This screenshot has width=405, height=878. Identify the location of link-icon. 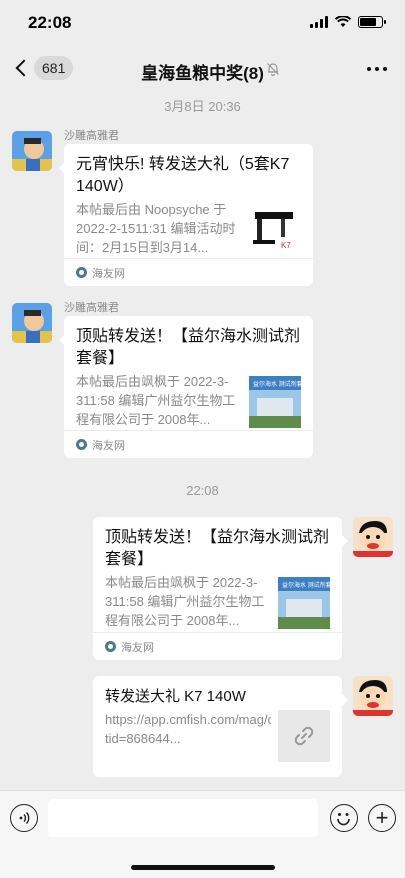
(304, 736).